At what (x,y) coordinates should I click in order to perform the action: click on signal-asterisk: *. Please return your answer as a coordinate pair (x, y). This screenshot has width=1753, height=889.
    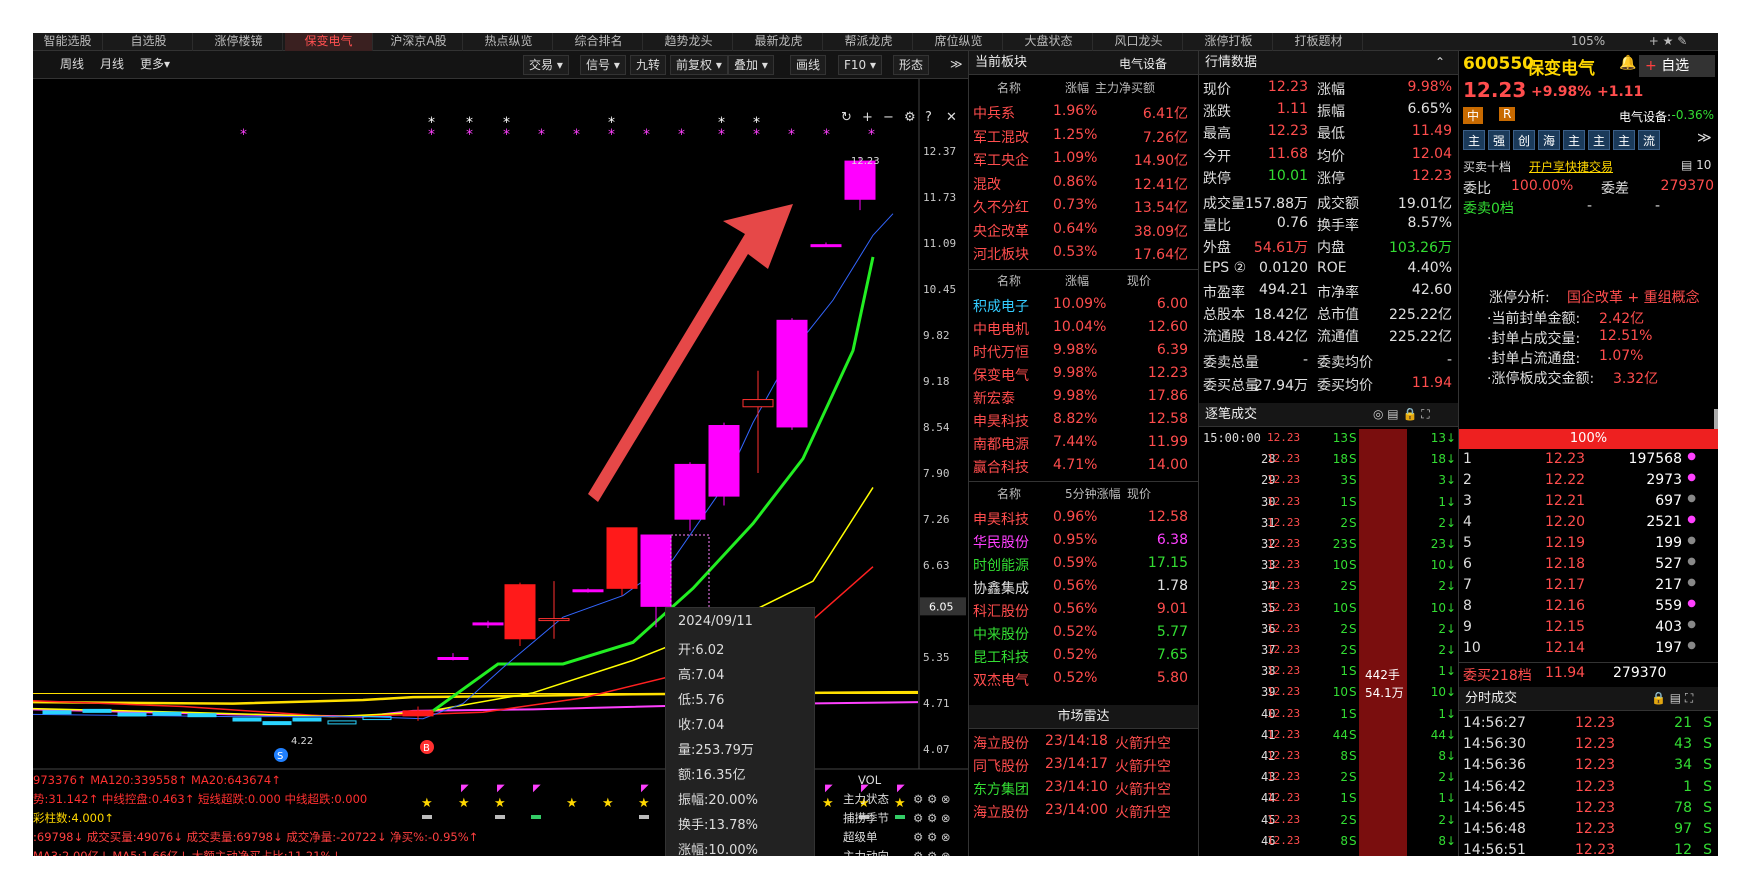
    Looking at the image, I should click on (681, 135).